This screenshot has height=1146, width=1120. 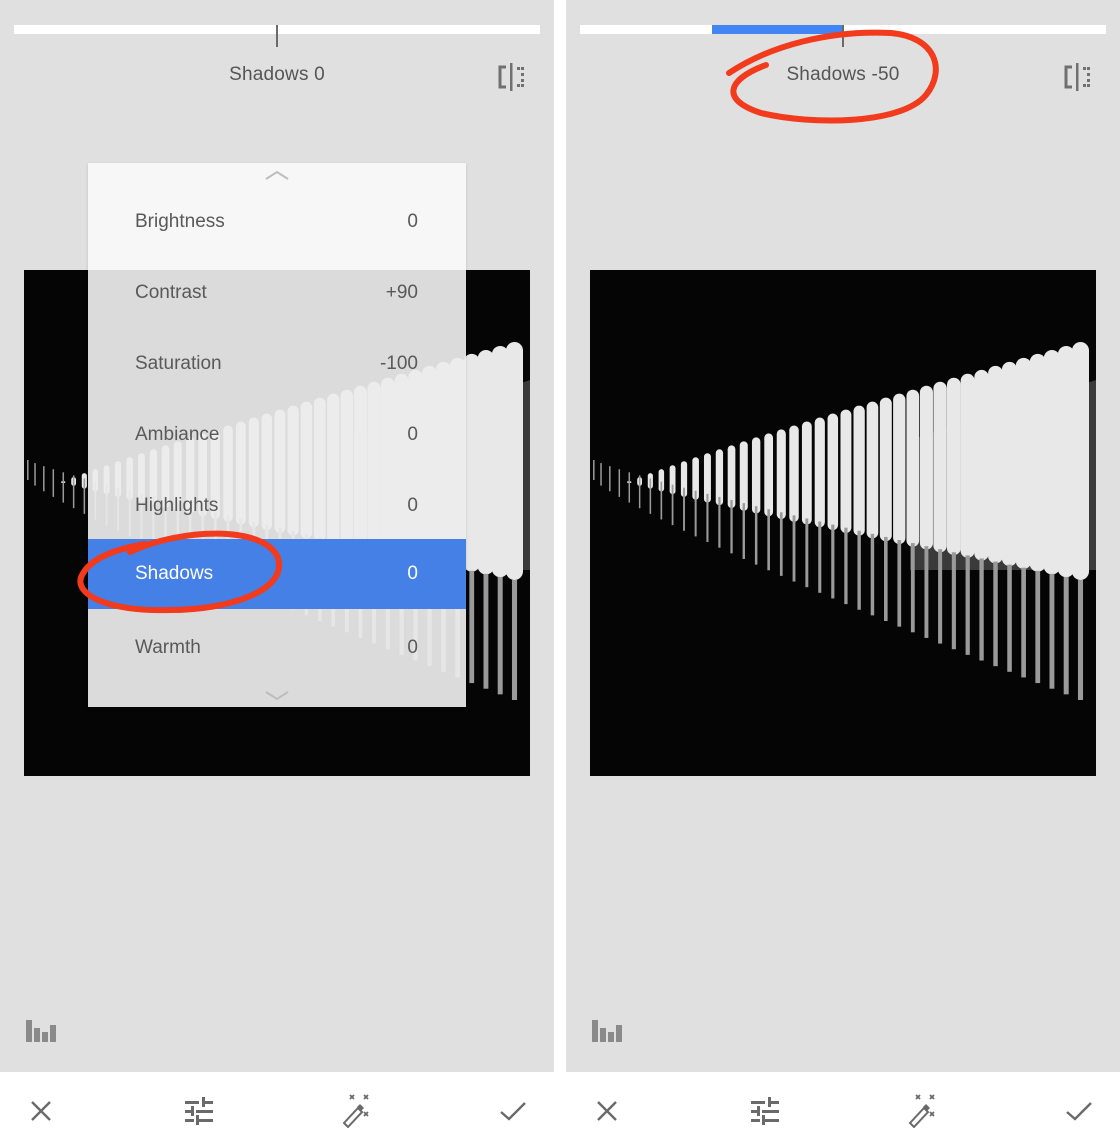 What do you see at coordinates (171, 292) in the screenshot?
I see `menu-item-label: Contrast` at bounding box center [171, 292].